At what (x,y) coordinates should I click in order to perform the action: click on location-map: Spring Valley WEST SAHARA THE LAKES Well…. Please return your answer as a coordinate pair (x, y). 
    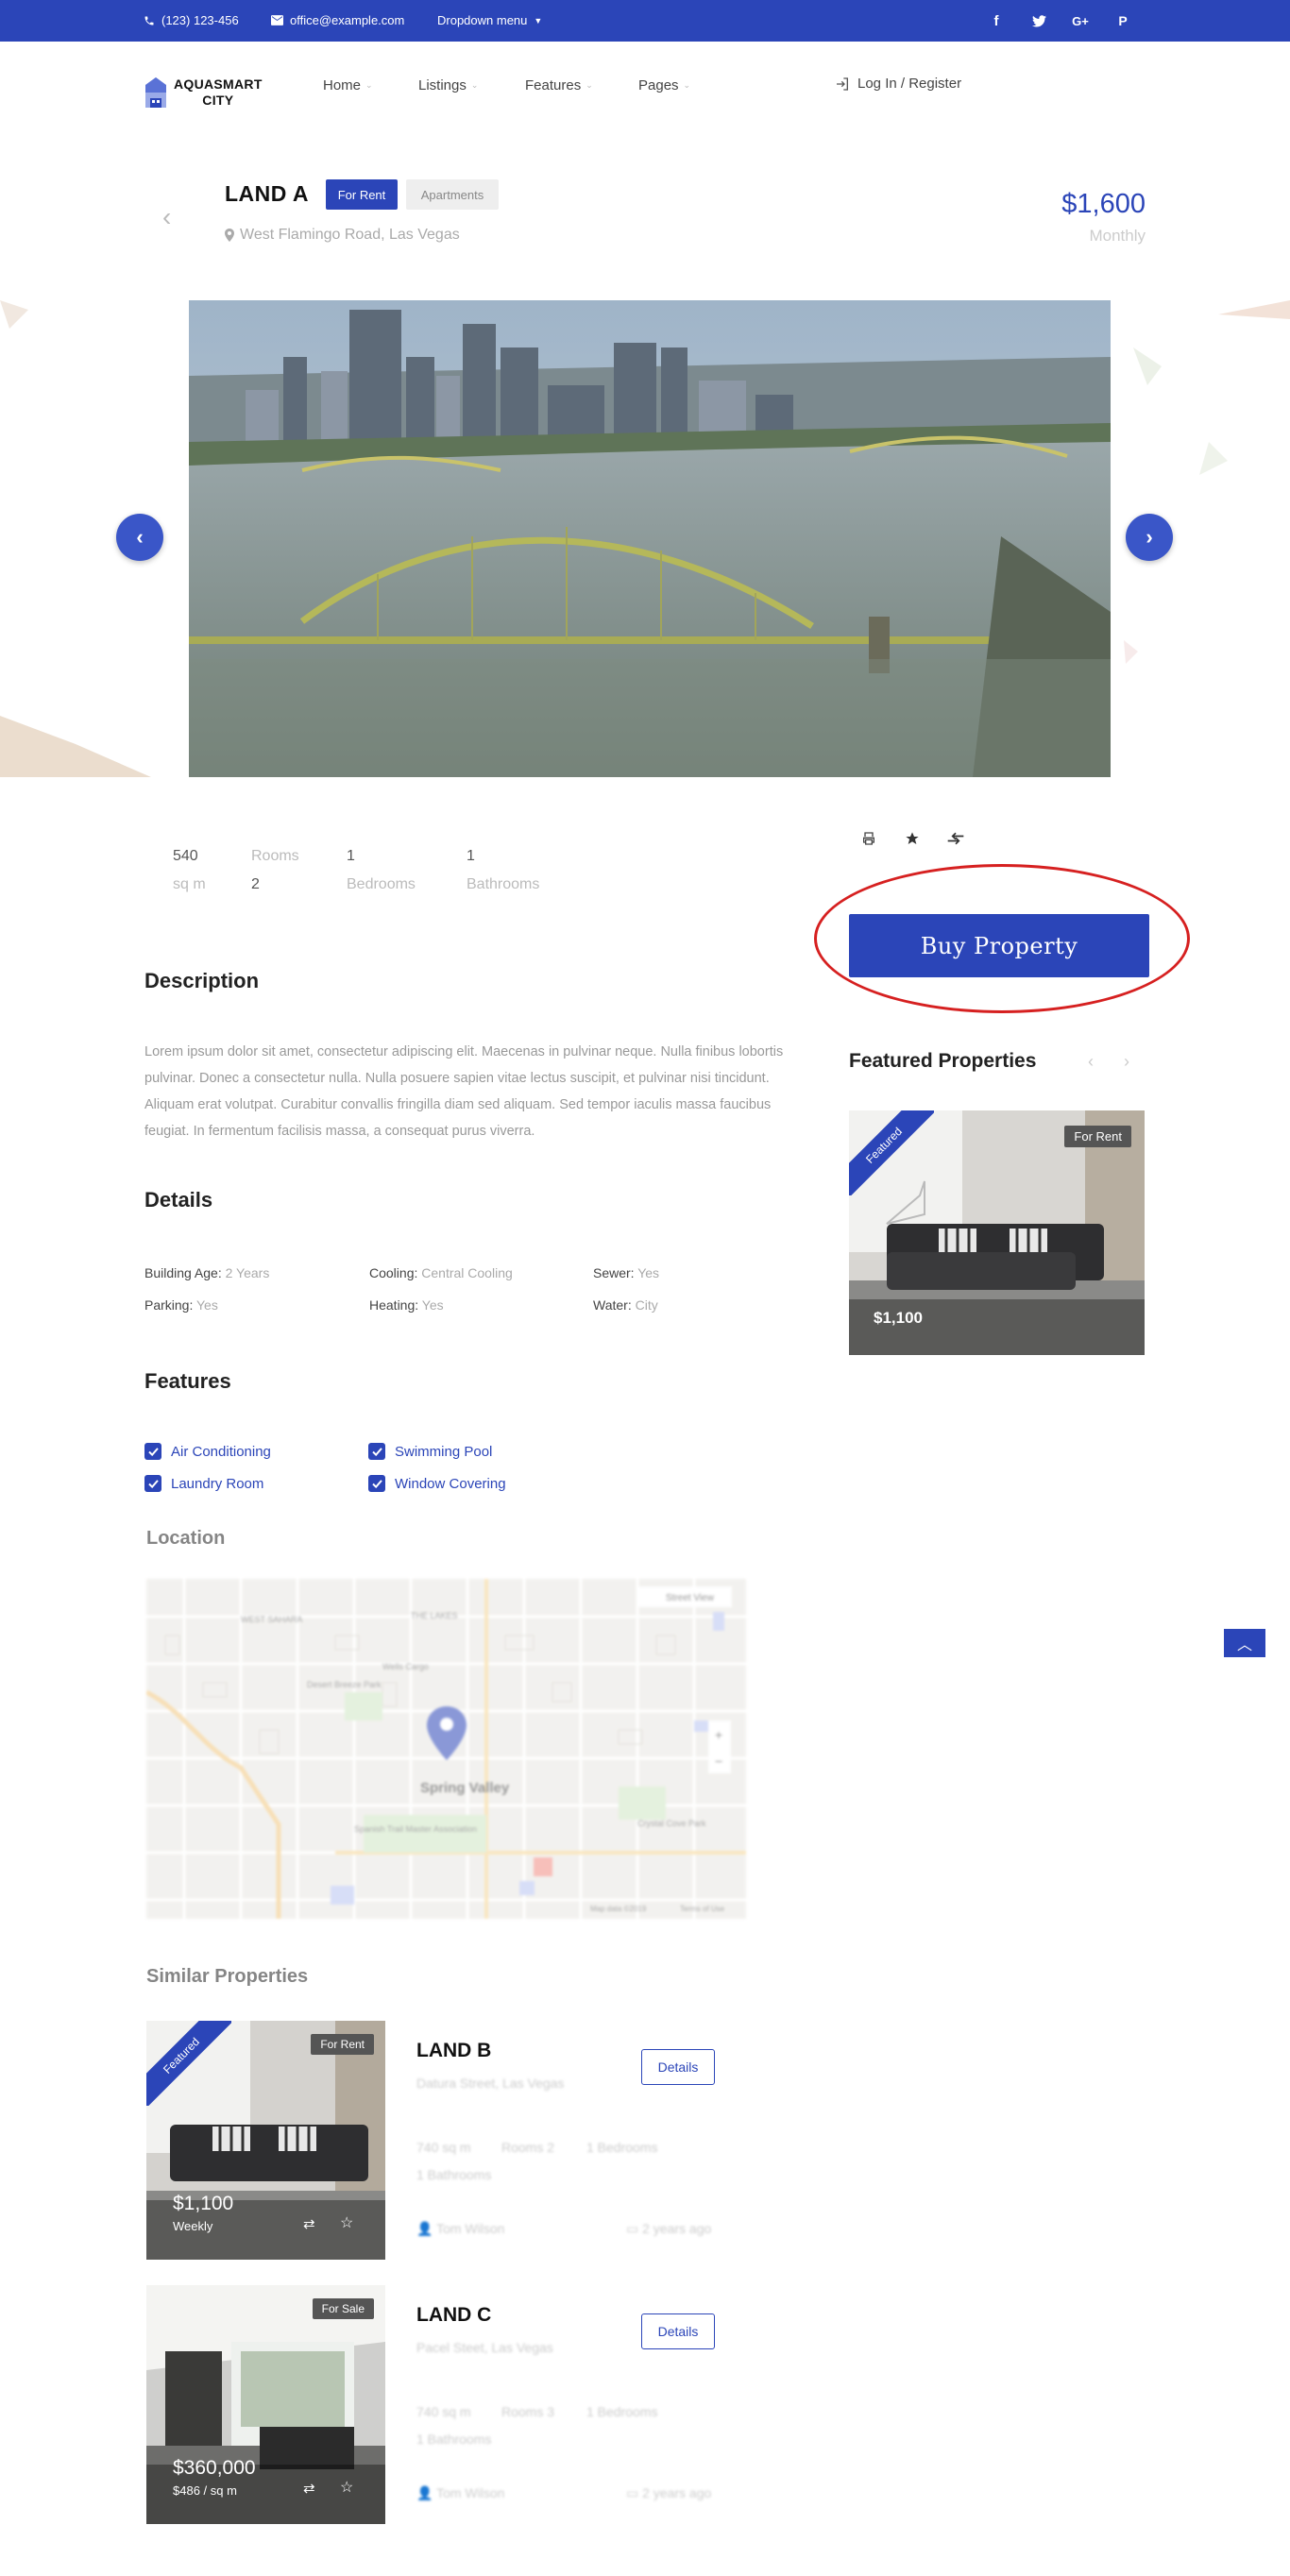
    Looking at the image, I should click on (446, 1749).